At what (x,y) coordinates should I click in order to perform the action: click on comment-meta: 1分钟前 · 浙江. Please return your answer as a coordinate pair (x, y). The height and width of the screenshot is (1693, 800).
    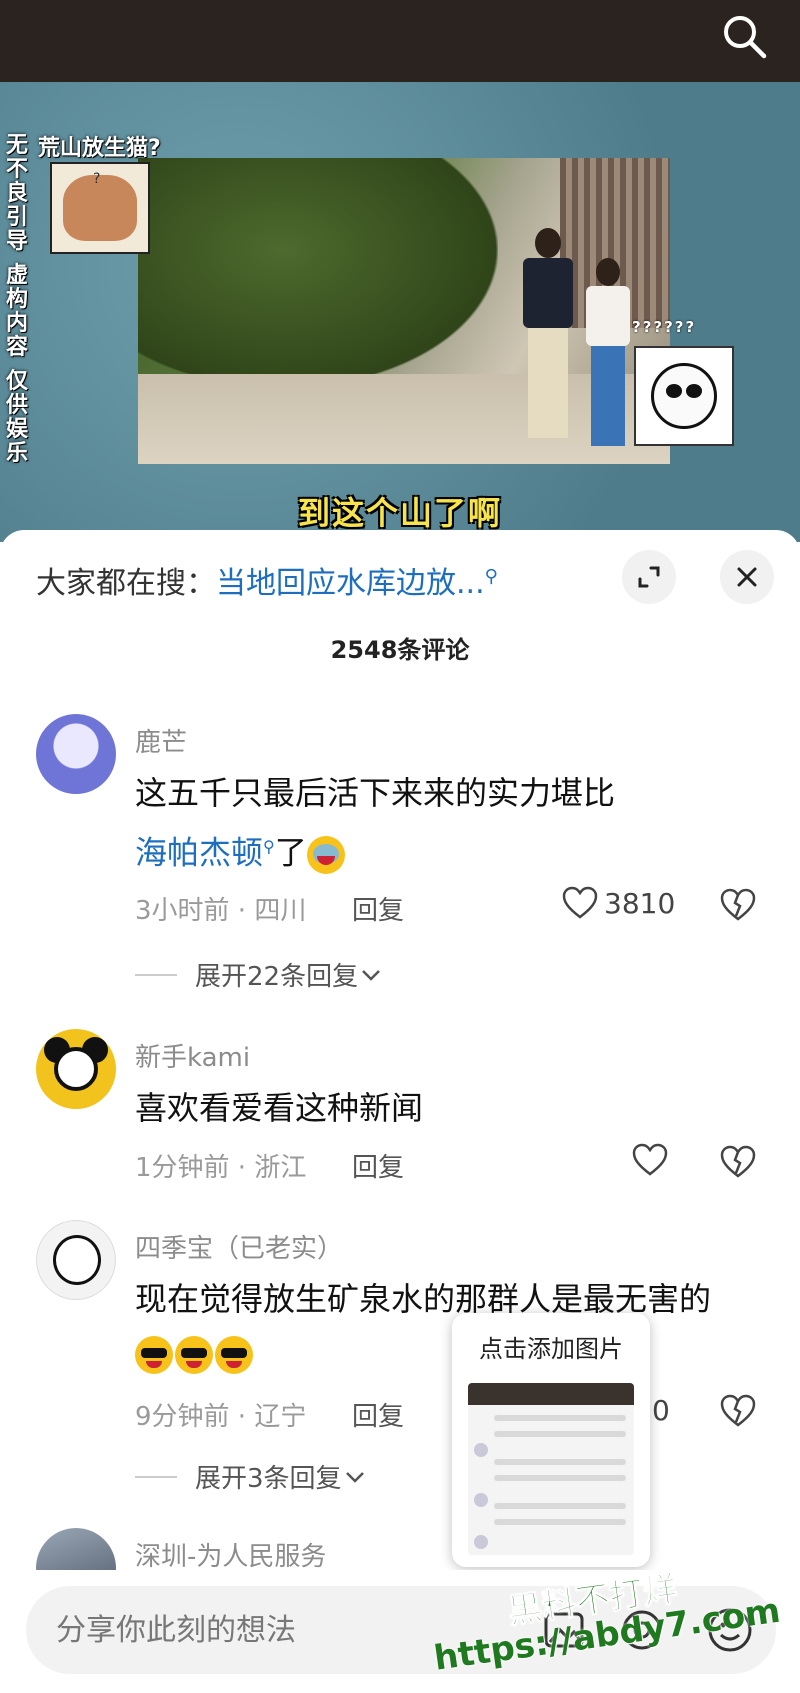
    Looking at the image, I should click on (221, 1168).